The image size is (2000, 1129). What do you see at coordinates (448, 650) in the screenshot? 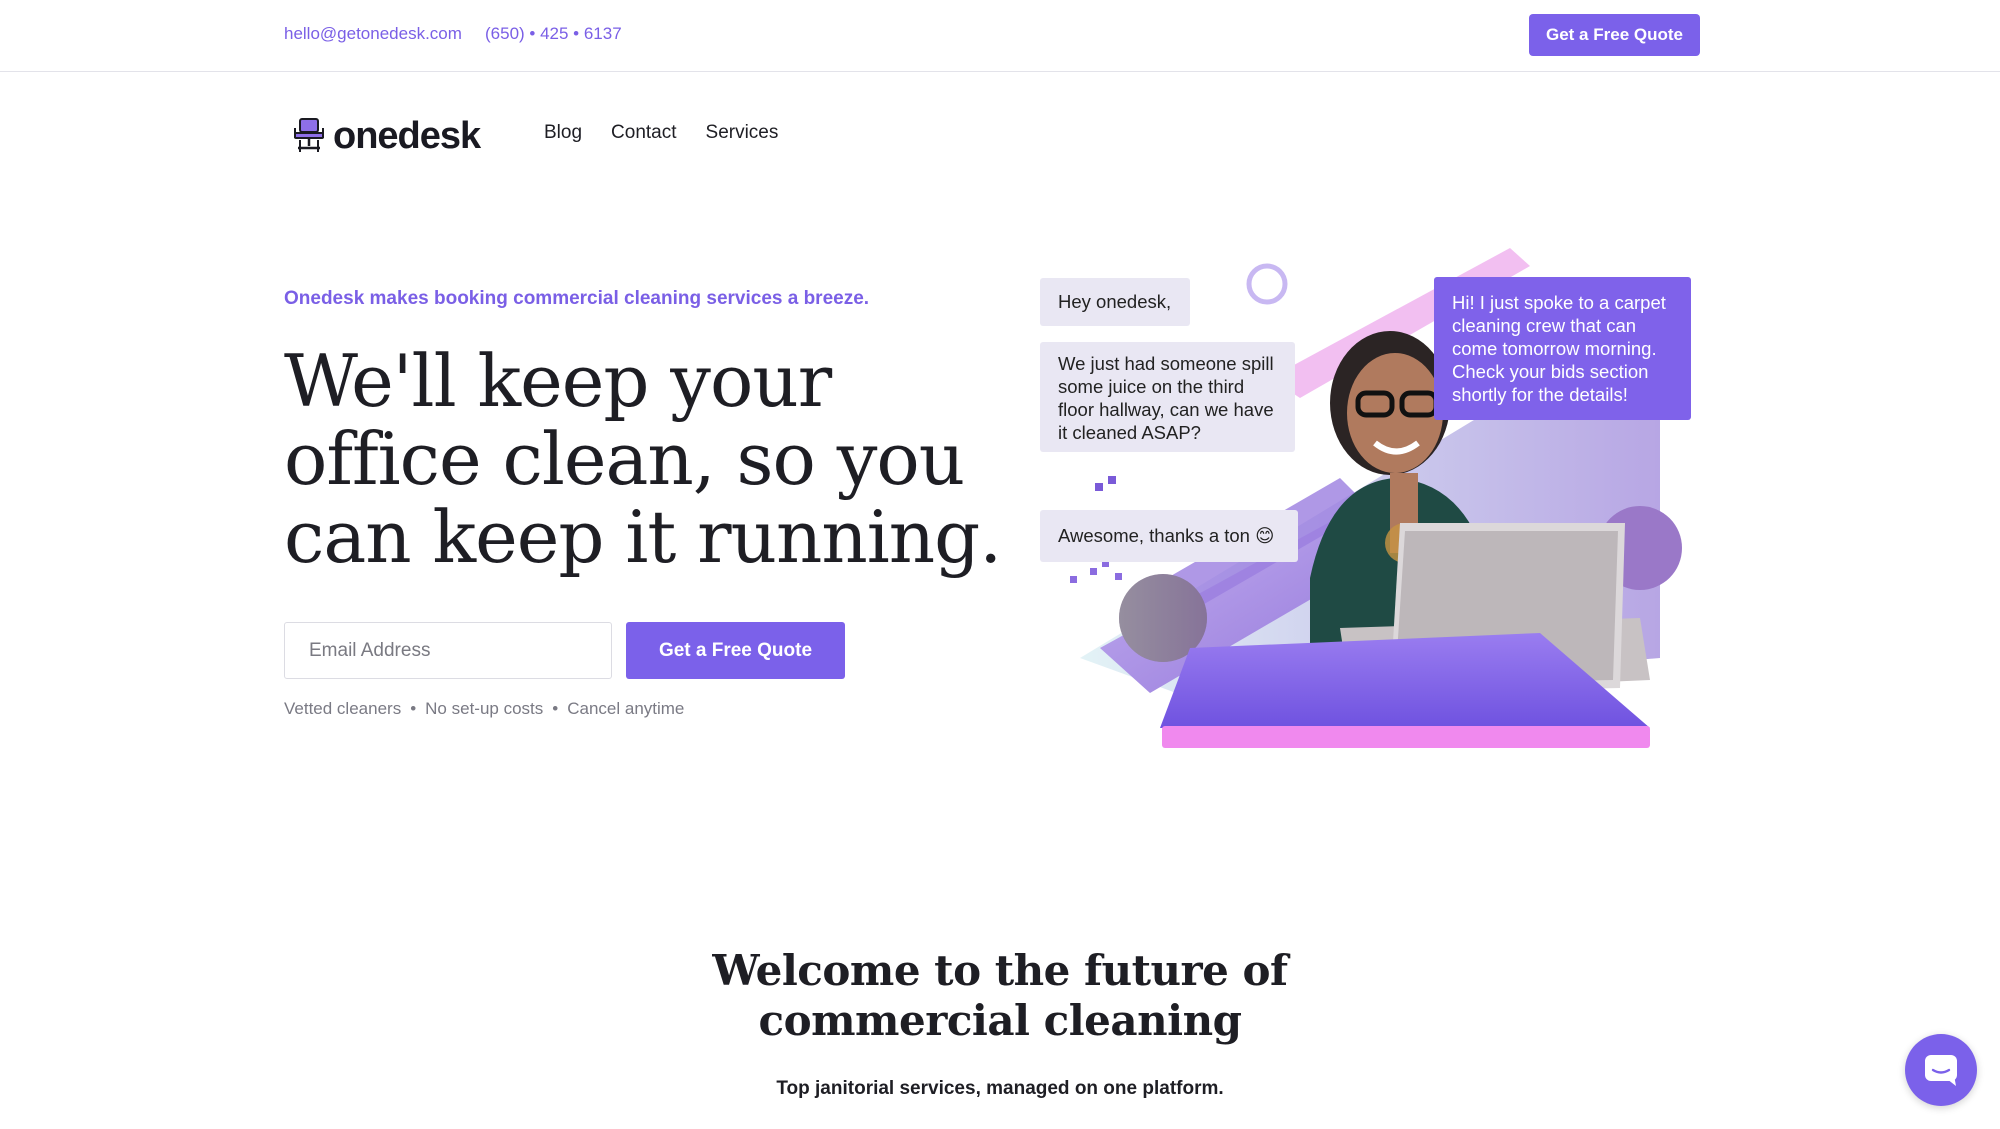
I see `email-field` at bounding box center [448, 650].